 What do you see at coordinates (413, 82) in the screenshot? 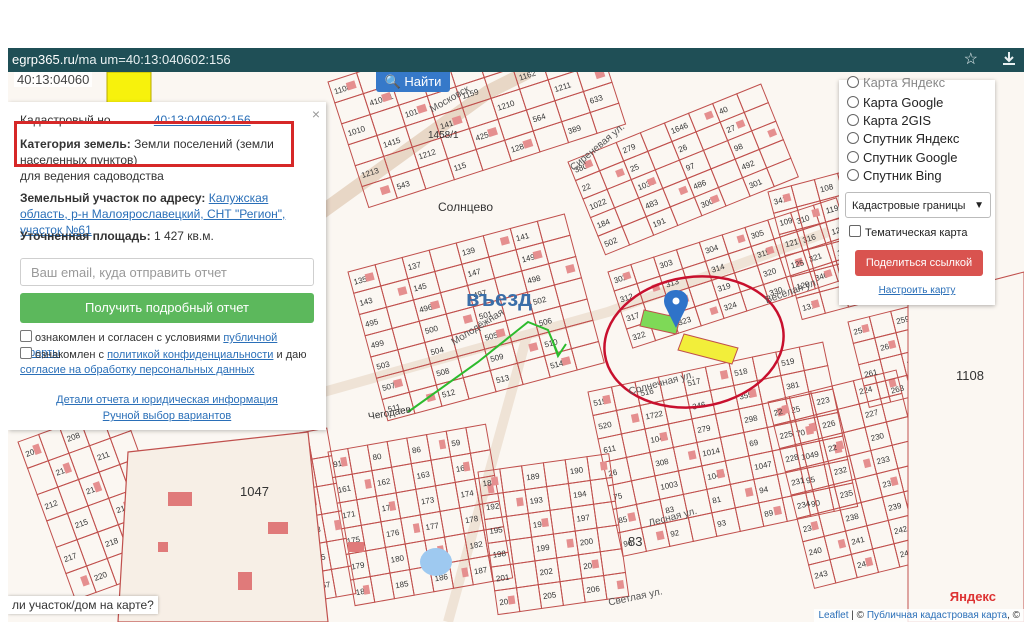
I see `search-button: 🔍 Найти` at bounding box center [413, 82].